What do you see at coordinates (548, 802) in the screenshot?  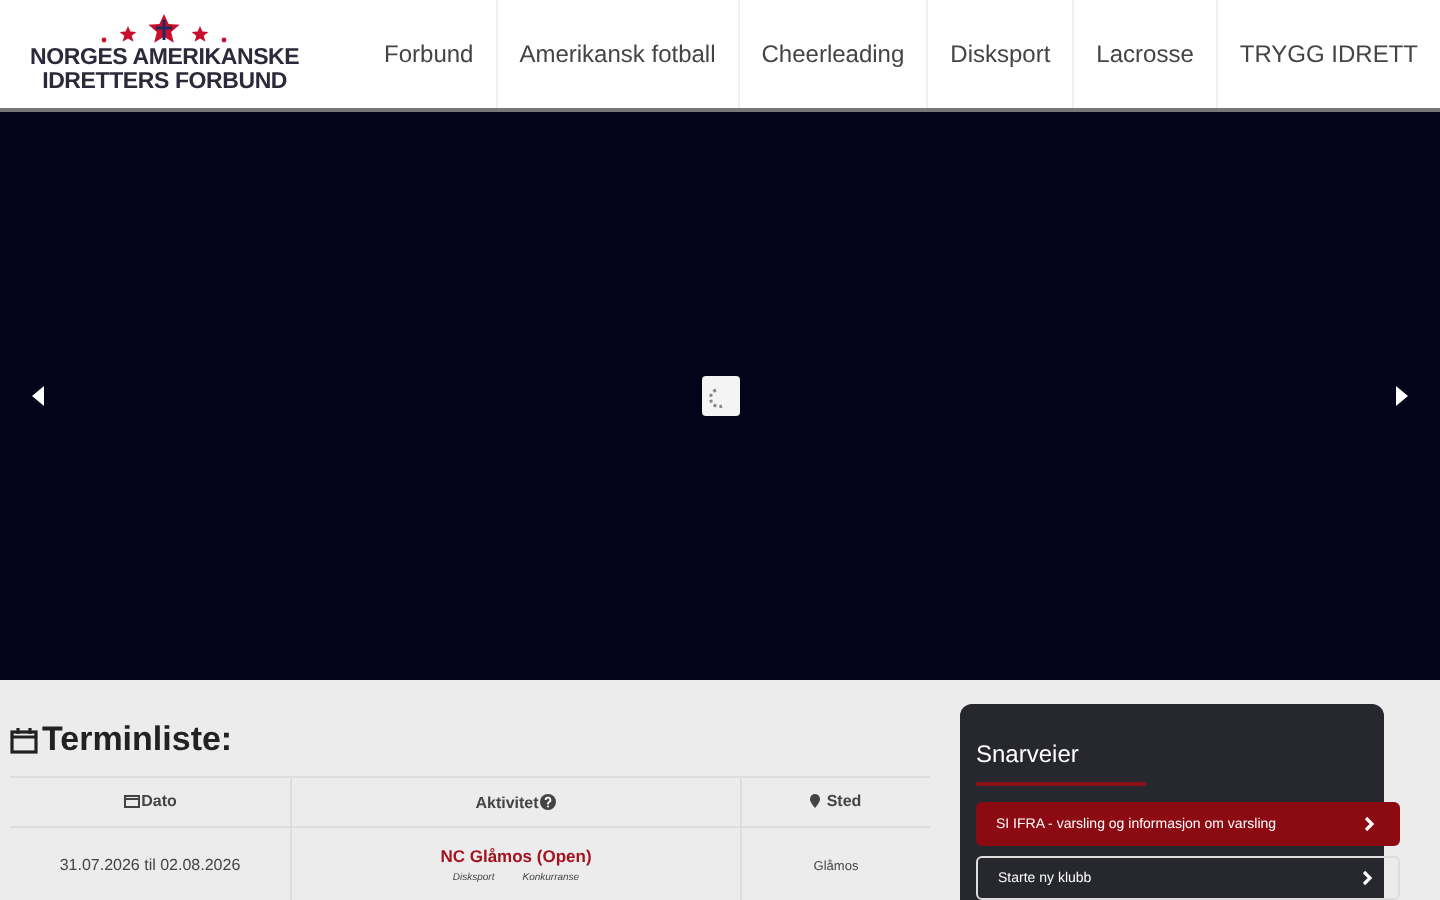 I see `help-icon` at bounding box center [548, 802].